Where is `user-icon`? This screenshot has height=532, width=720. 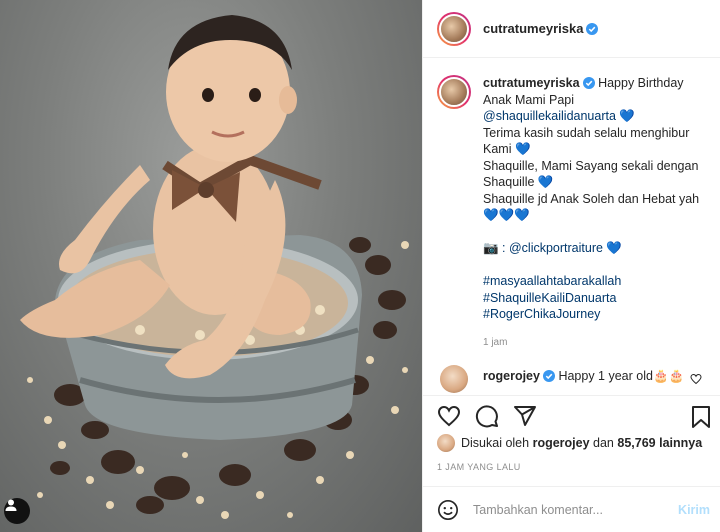 user-icon is located at coordinates (11, 505).